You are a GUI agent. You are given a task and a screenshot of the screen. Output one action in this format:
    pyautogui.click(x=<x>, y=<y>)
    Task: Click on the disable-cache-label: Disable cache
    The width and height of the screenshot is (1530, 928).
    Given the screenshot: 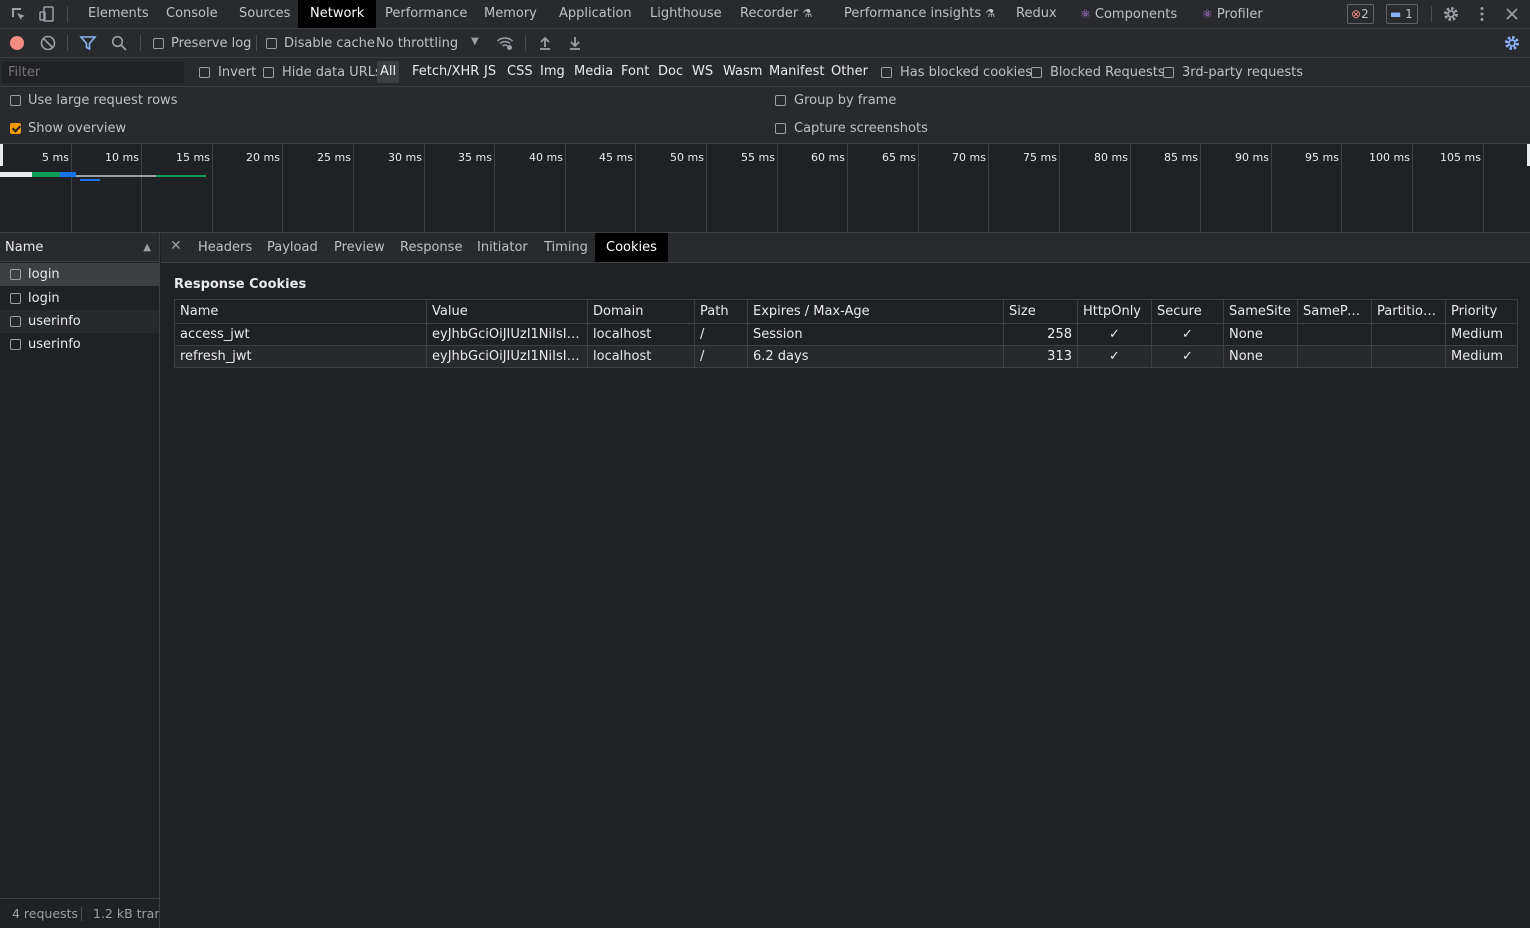 What is the action you would take?
    pyautogui.click(x=329, y=43)
    